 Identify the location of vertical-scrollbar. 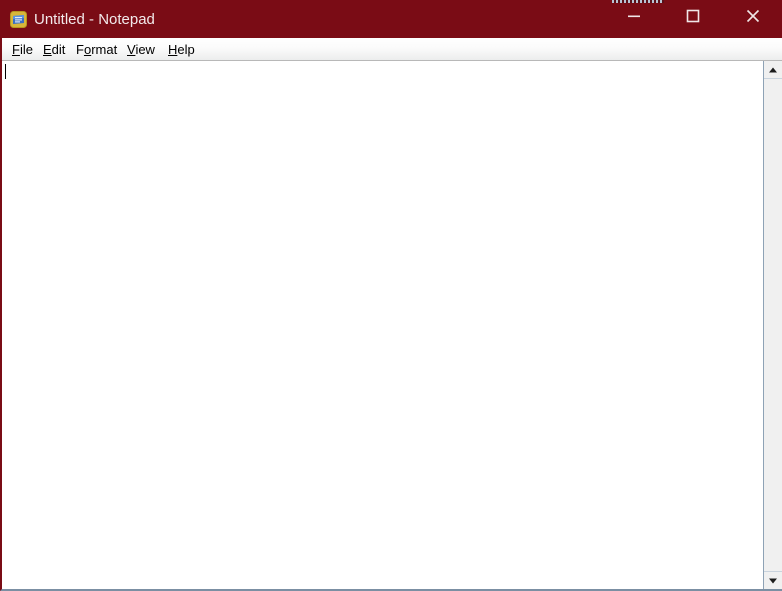
(772, 325).